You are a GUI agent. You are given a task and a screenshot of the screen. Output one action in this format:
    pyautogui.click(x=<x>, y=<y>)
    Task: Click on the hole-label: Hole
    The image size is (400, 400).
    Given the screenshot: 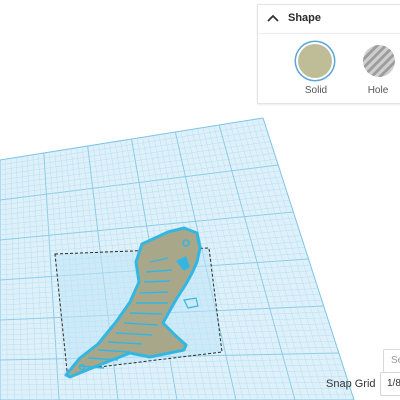 What is the action you would take?
    pyautogui.click(x=378, y=90)
    